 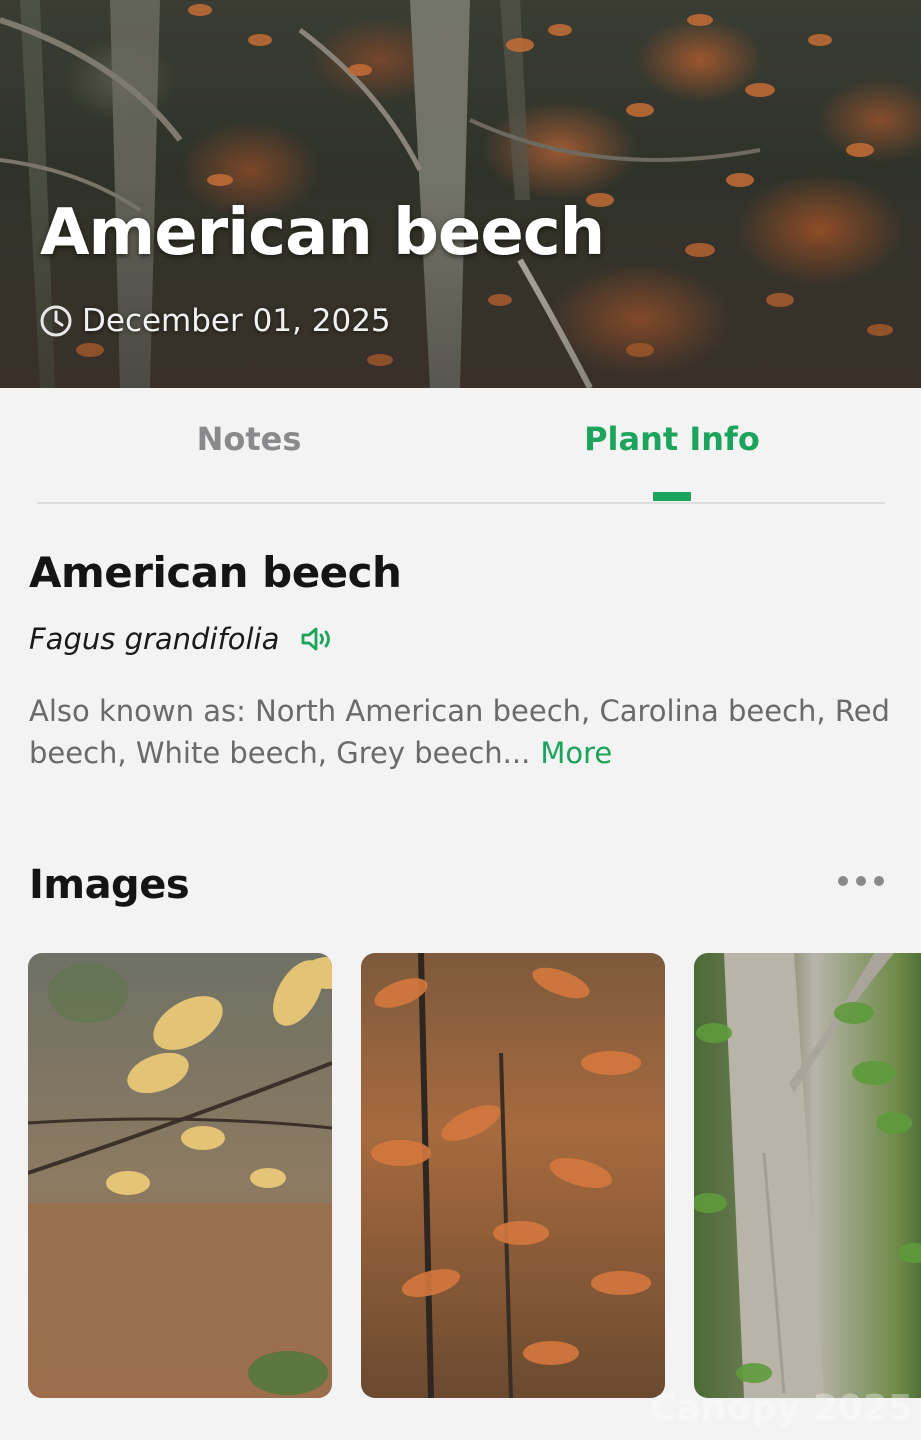 What do you see at coordinates (154, 639) in the screenshot?
I see `plant-scientific-name: Fagus grandifolia` at bounding box center [154, 639].